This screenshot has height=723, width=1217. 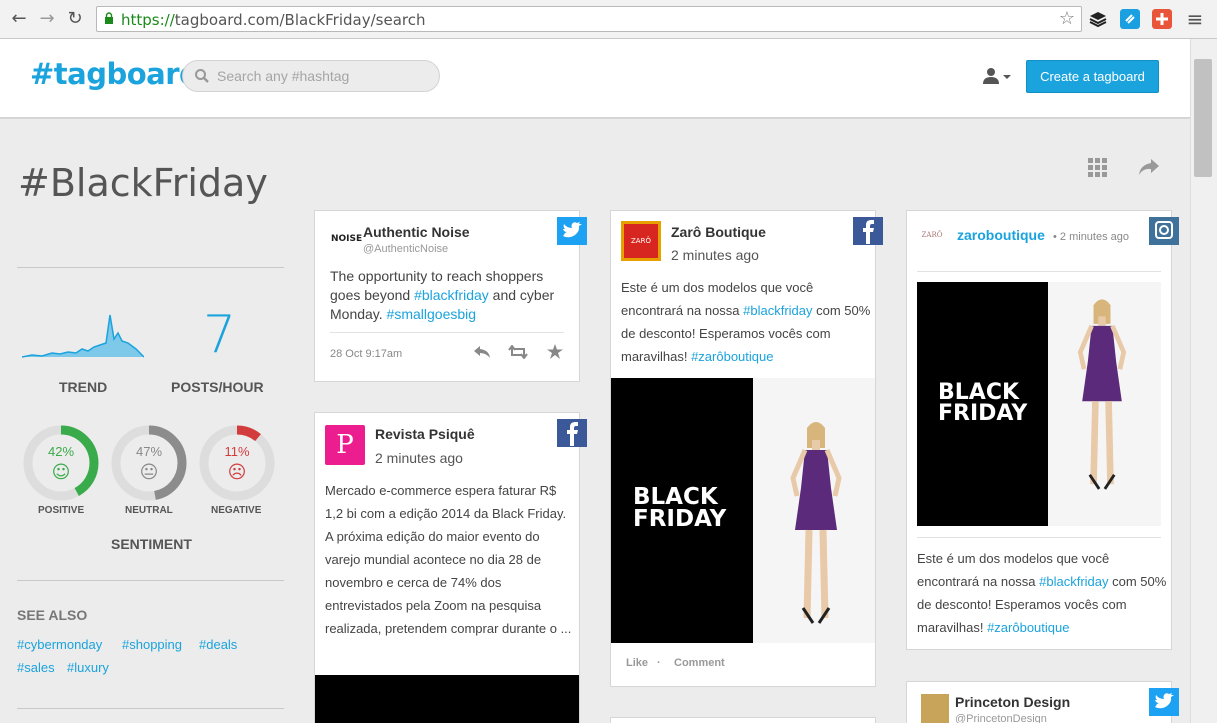 I want to click on smiley-icon: ☺, so click(x=61, y=472).